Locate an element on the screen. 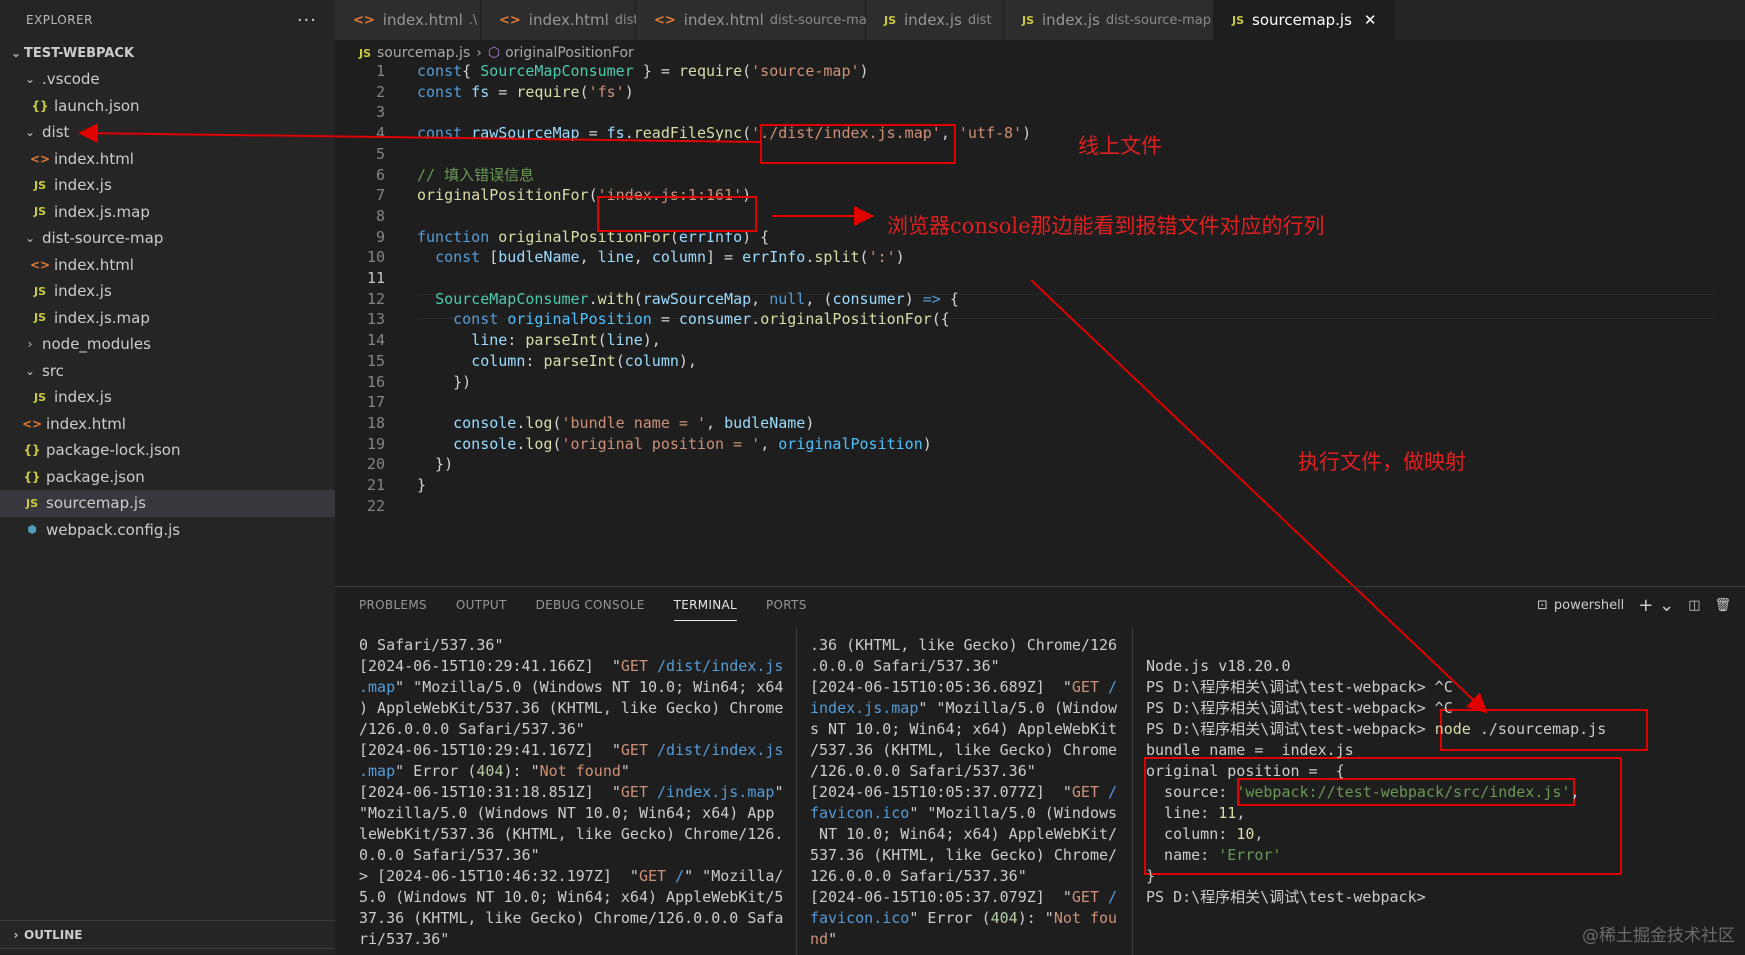  code-token: originalPosition is located at coordinates (579, 319).